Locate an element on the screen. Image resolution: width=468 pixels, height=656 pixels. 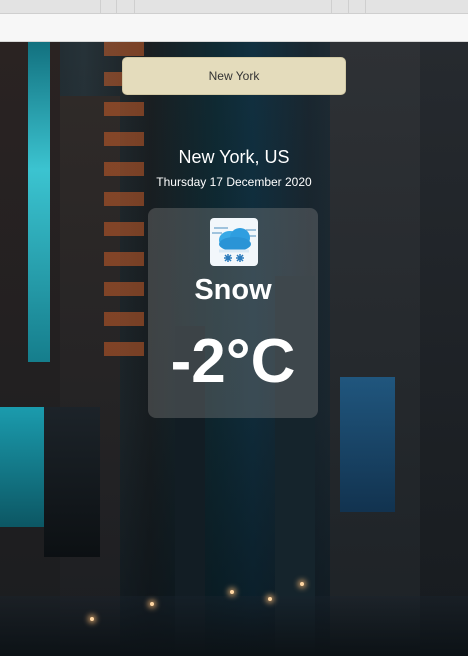
street is located at coordinates (234, 626).